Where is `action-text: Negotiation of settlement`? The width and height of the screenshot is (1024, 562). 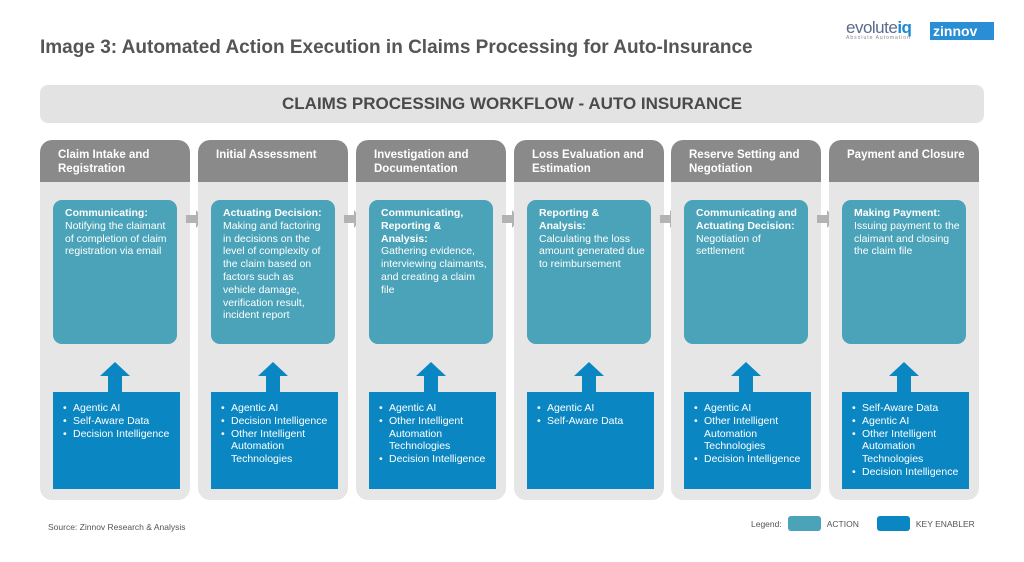 action-text: Negotiation of settlement is located at coordinates (728, 245).